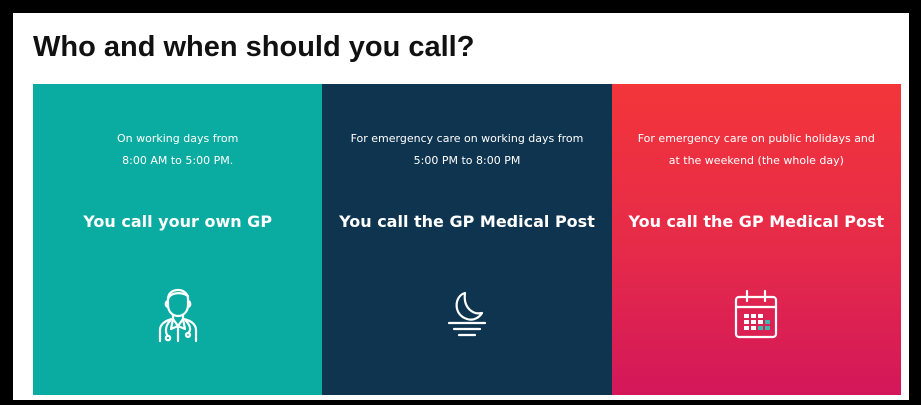 The image size is (921, 405). Describe the element at coordinates (178, 138) in the screenshot. I see `panel-intro-line: On working days from` at that location.